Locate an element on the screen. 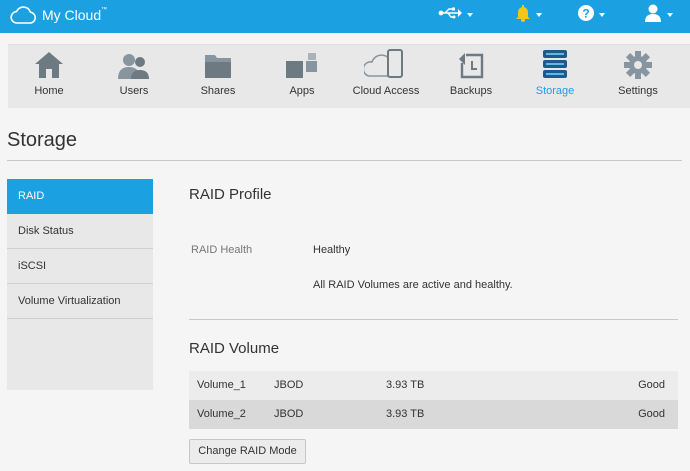 The height and width of the screenshot is (471, 690). nav-item-backups: Backups is located at coordinates (471, 77).